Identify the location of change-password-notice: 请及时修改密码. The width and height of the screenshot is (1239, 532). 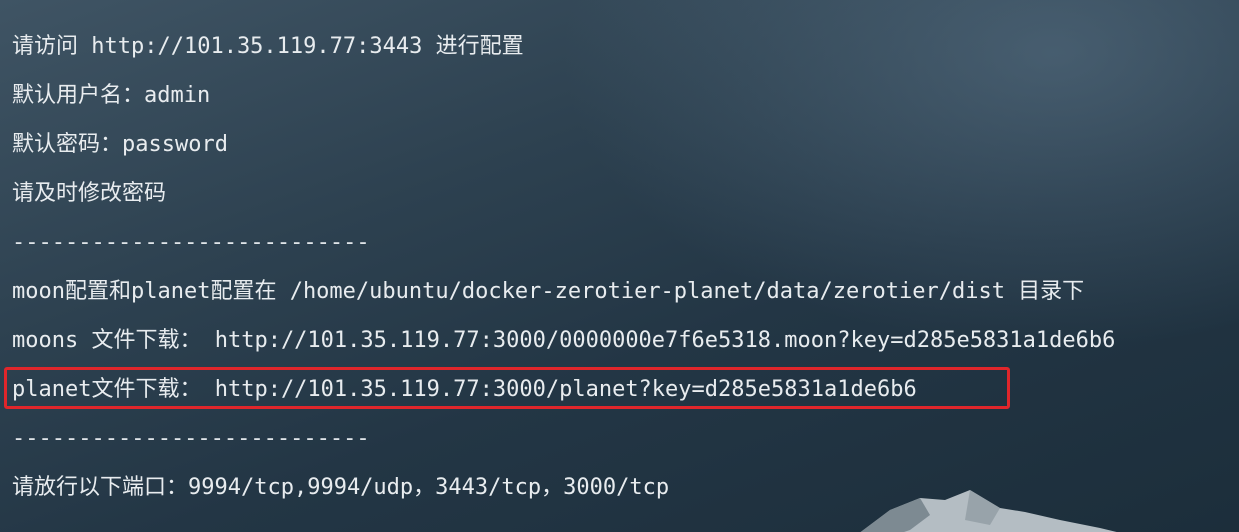
(89, 193).